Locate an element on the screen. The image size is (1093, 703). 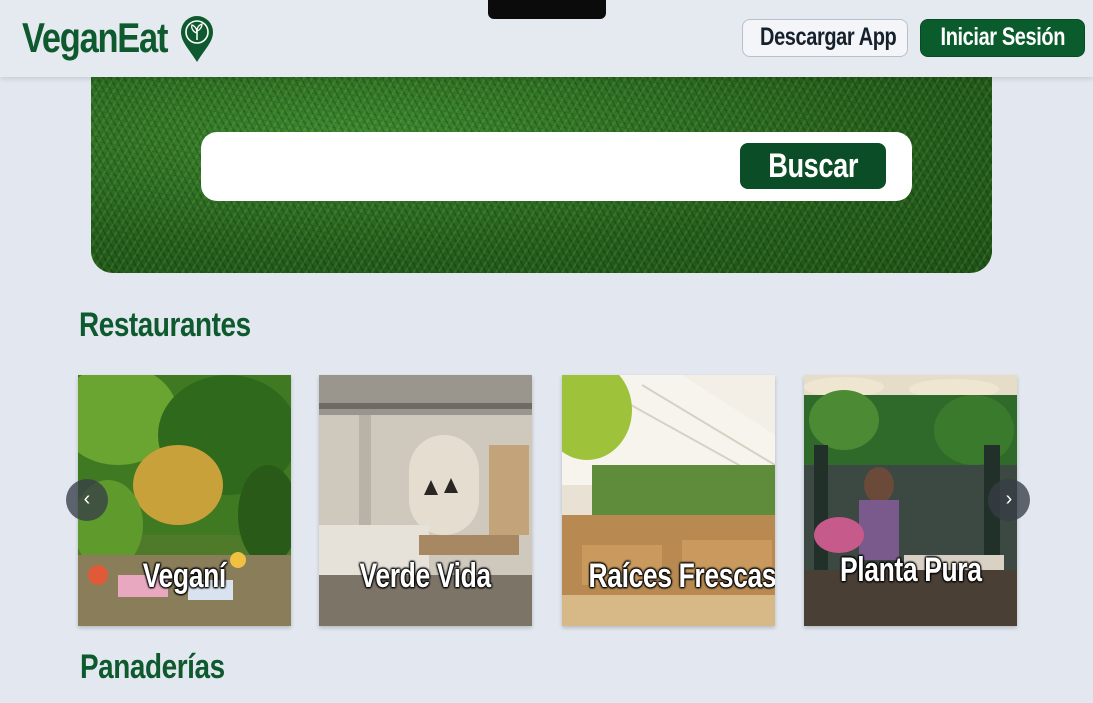
chevron-left-icon: ‹ is located at coordinates (87, 499).